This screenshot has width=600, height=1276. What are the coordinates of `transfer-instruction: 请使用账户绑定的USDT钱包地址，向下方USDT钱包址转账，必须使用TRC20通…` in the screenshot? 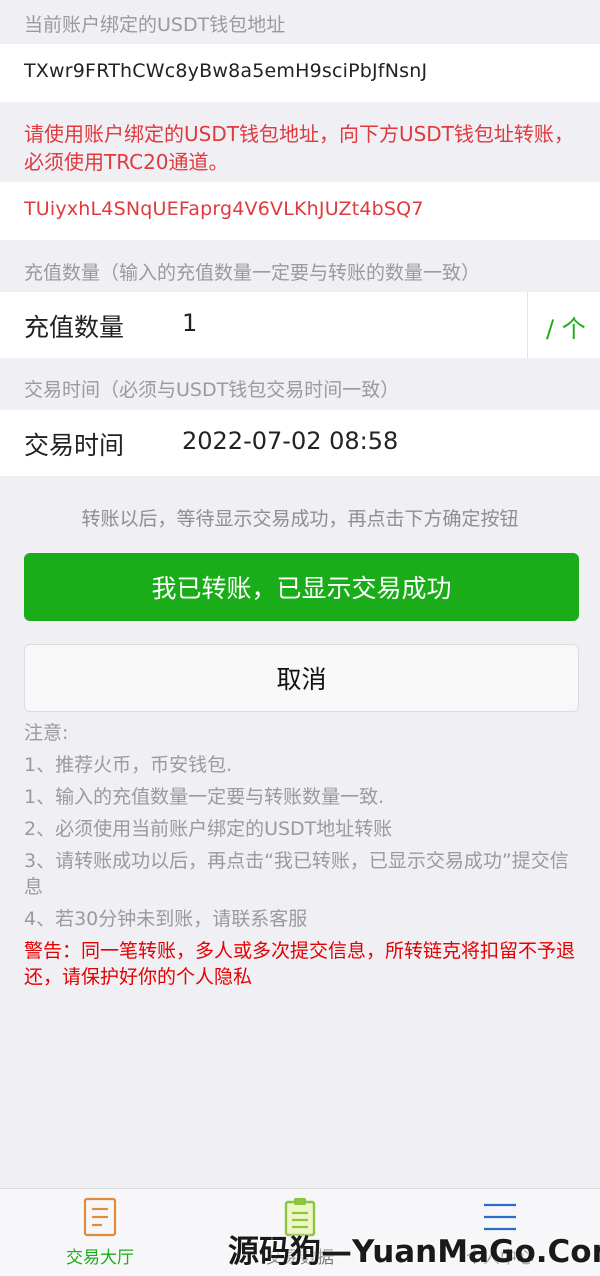 It's located at (299, 148).